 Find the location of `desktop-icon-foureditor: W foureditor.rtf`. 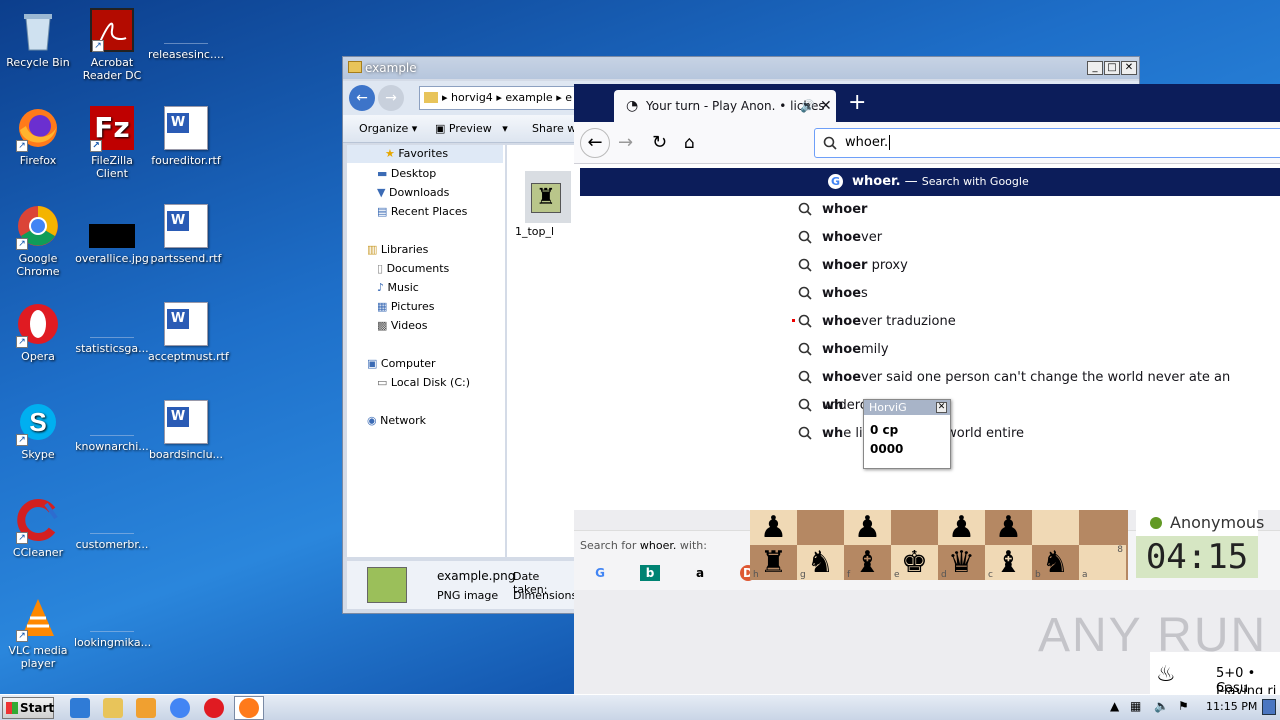

desktop-icon-foureditor: W foureditor.rtf is located at coordinates (186, 134).